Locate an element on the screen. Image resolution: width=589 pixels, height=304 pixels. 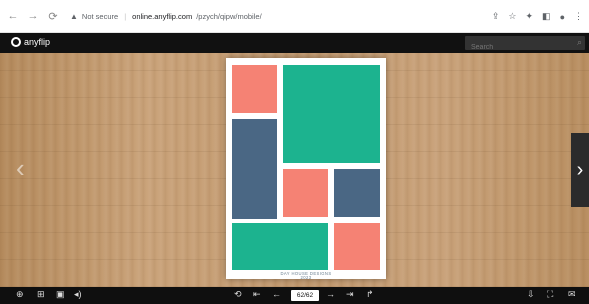
download-icon: ⇩ is located at coordinates (531, 294).